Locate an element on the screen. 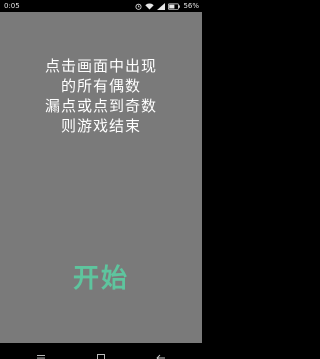 This screenshot has height=359, width=320. navigation-bar is located at coordinates (101, 351).